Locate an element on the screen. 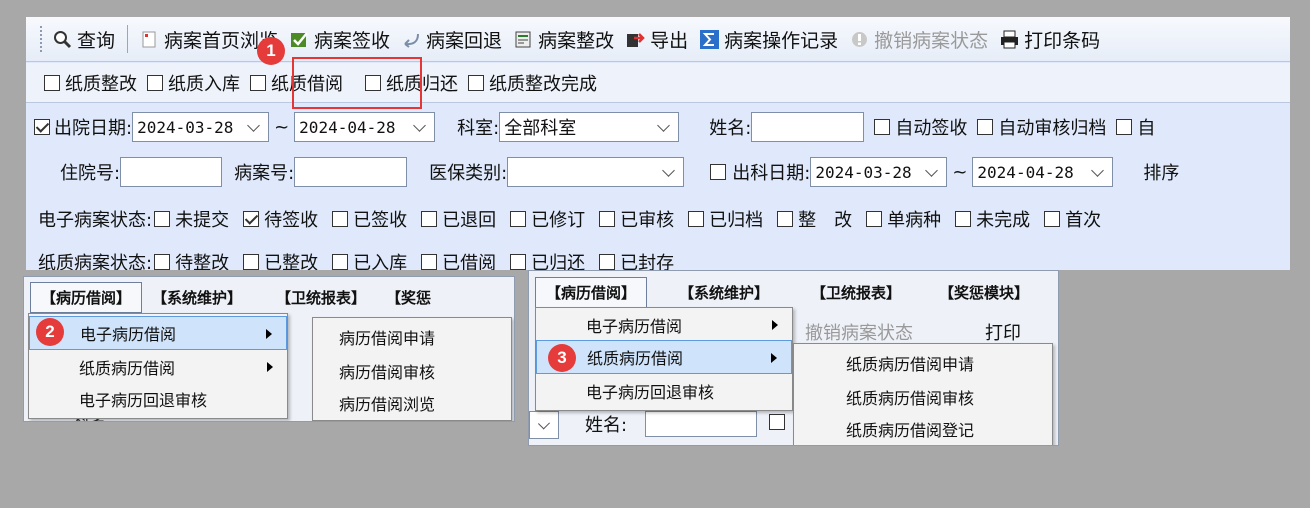  e-status-checkbox: 未完成 is located at coordinates (992, 219).